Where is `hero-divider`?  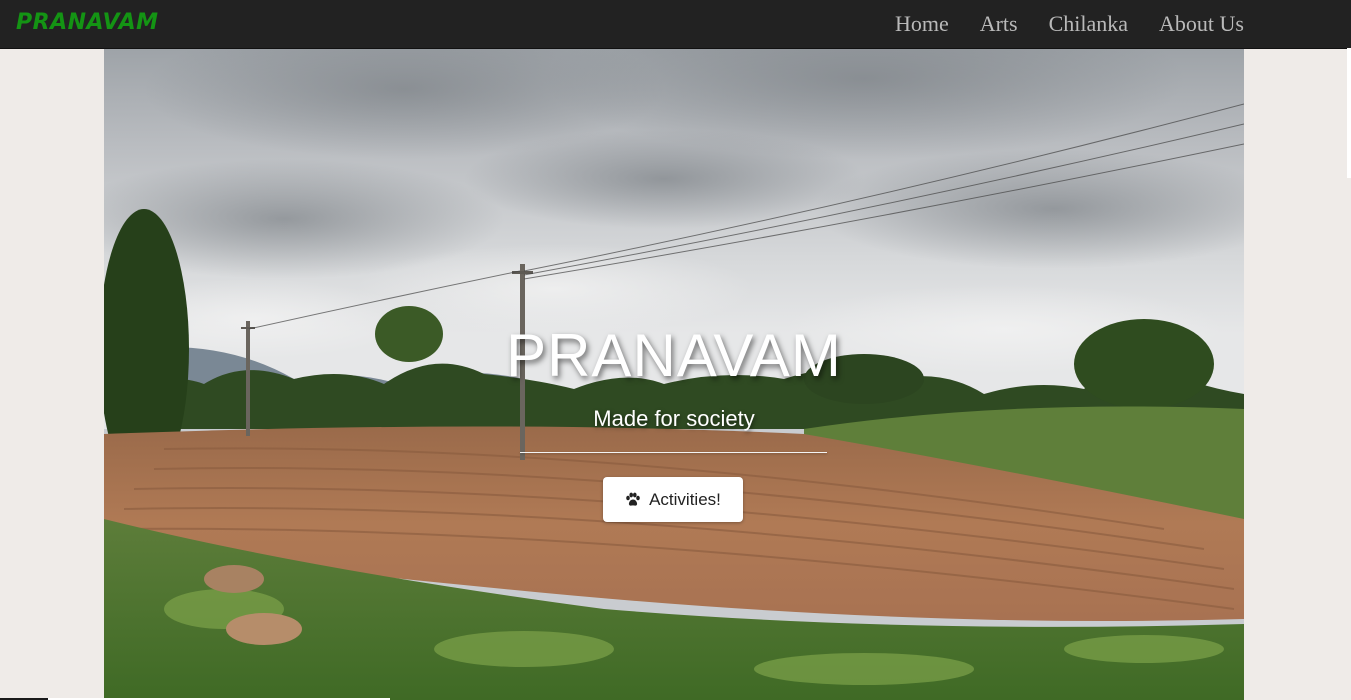 hero-divider is located at coordinates (673, 452).